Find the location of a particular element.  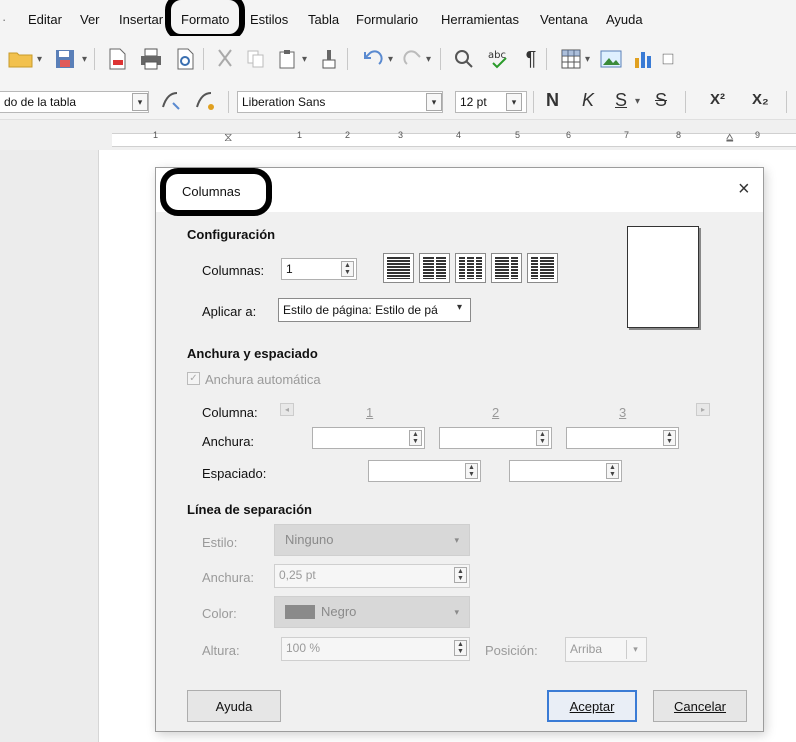

preset-two-columns is located at coordinates (434, 268).